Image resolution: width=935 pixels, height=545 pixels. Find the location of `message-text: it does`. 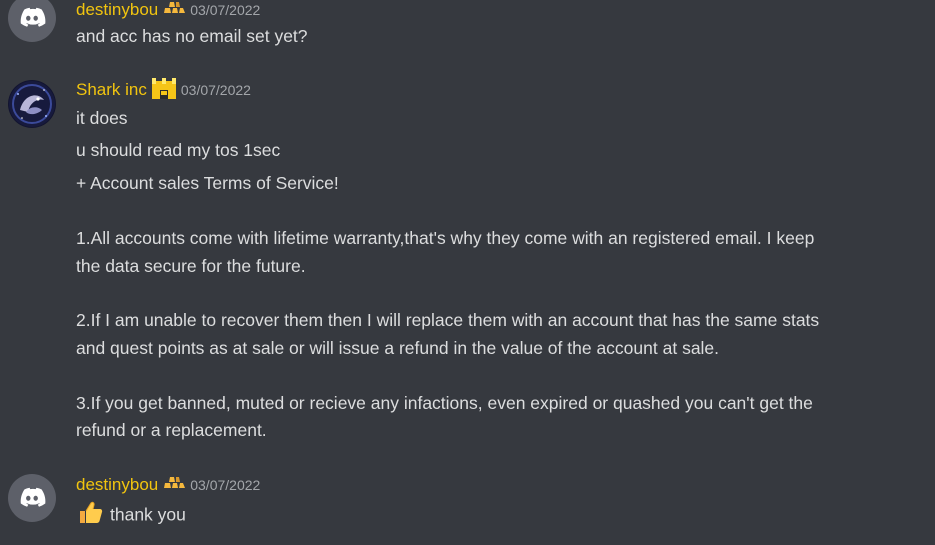

message-text: it does is located at coordinates (102, 118).